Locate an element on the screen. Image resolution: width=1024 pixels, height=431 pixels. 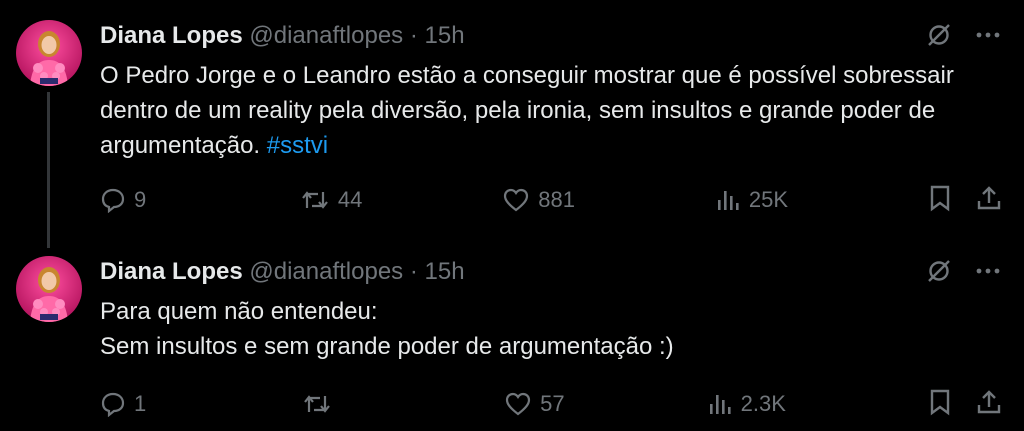
reply-count: 9 is located at coordinates (140, 199).